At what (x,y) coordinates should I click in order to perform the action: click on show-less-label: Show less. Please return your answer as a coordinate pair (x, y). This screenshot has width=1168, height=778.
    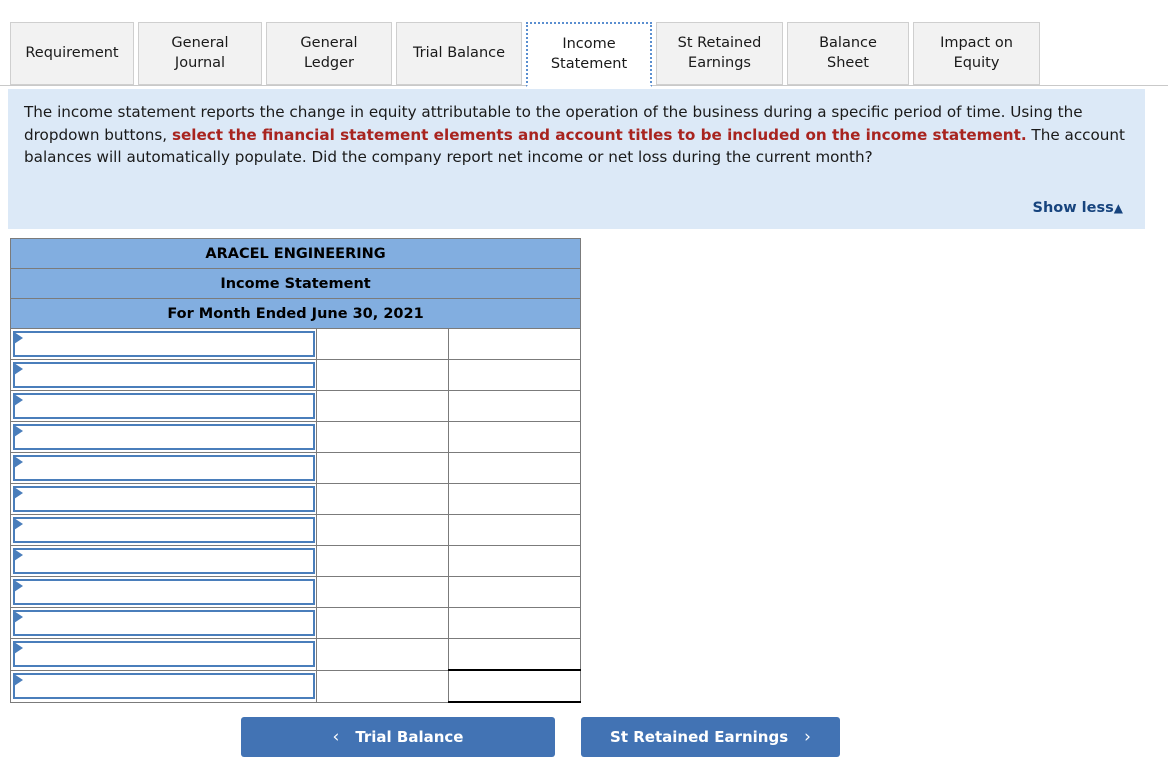
    Looking at the image, I should click on (1073, 207).